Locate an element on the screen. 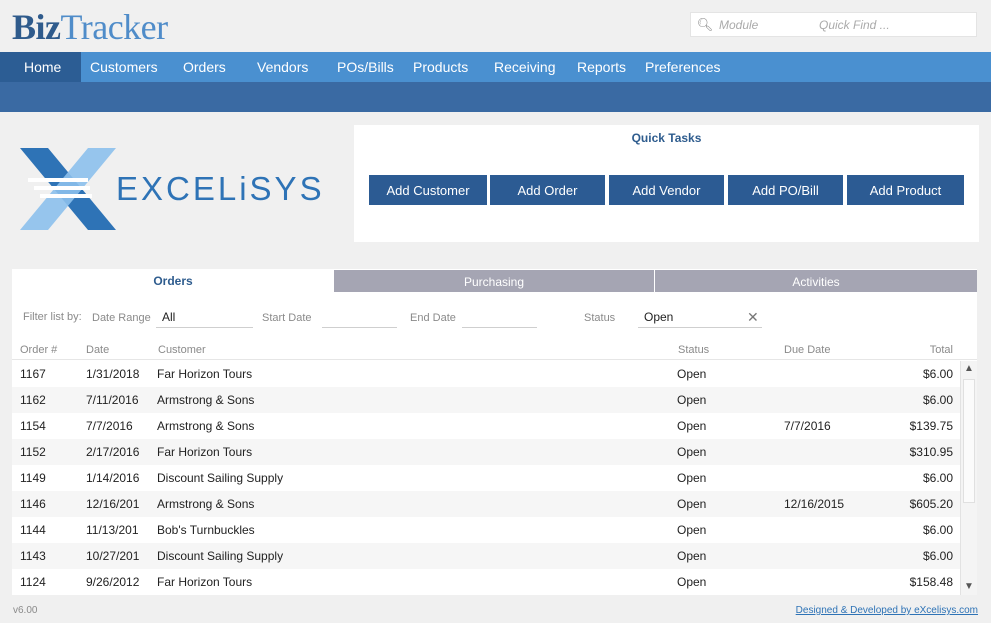 The width and height of the screenshot is (991, 623). start-date-field is located at coordinates (359, 317).